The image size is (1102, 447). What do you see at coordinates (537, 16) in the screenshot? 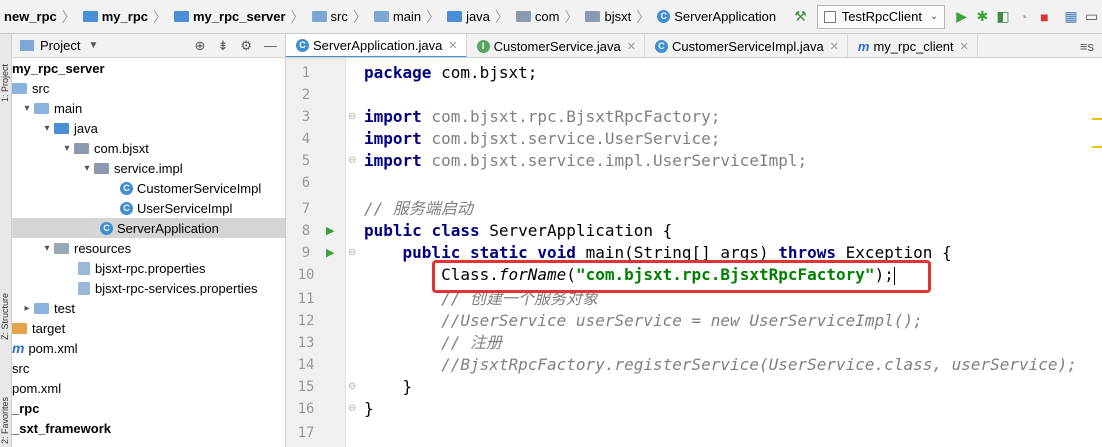
I see `breadcrumb-com: com` at bounding box center [537, 16].